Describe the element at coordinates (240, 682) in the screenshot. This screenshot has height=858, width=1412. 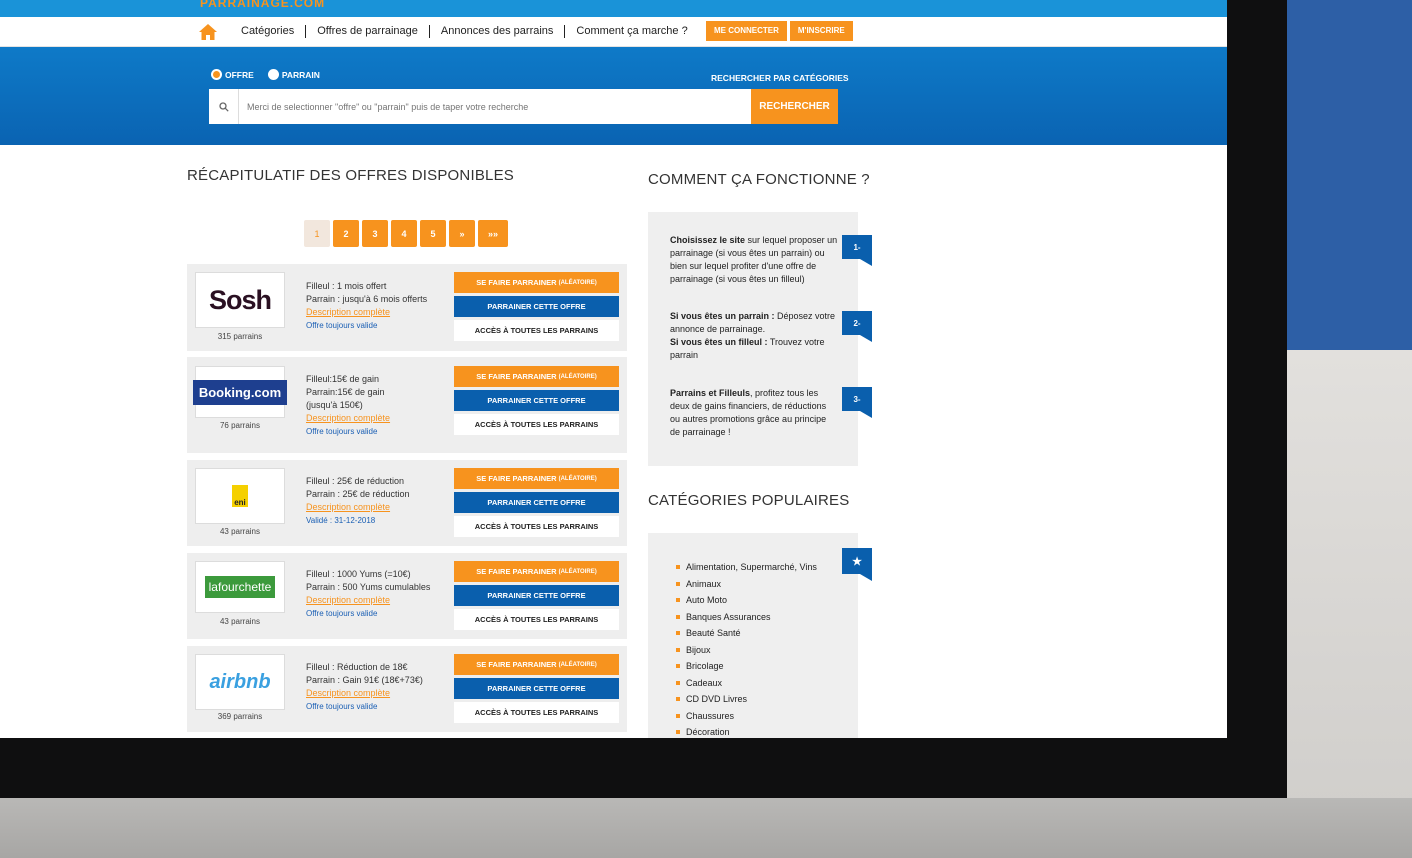
I see `brand-logo-airbnb: airbnb` at that location.